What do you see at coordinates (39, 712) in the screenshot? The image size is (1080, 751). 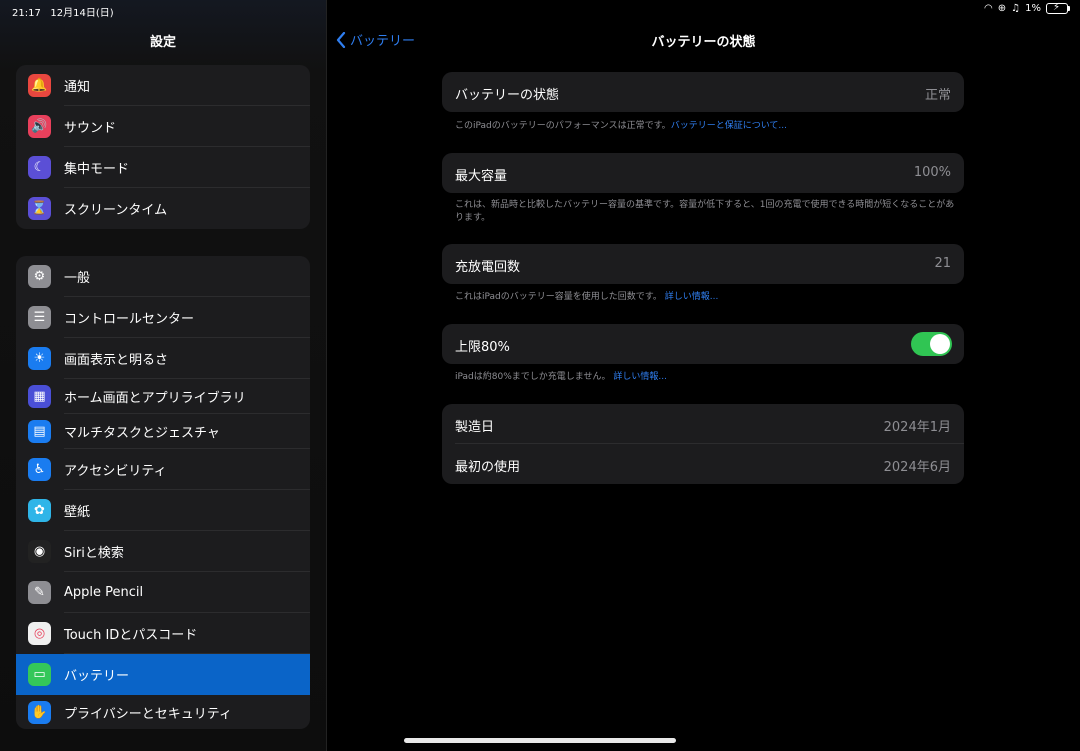 I see `hand-icon: ✋` at bounding box center [39, 712].